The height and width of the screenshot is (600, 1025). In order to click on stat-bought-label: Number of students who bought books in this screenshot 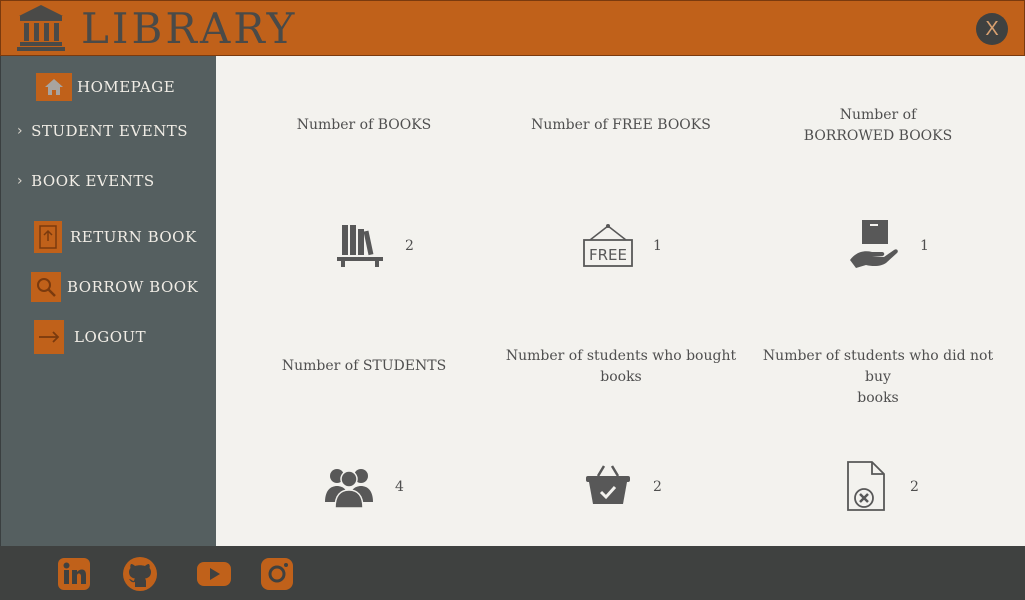, I will do `click(621, 367)`.